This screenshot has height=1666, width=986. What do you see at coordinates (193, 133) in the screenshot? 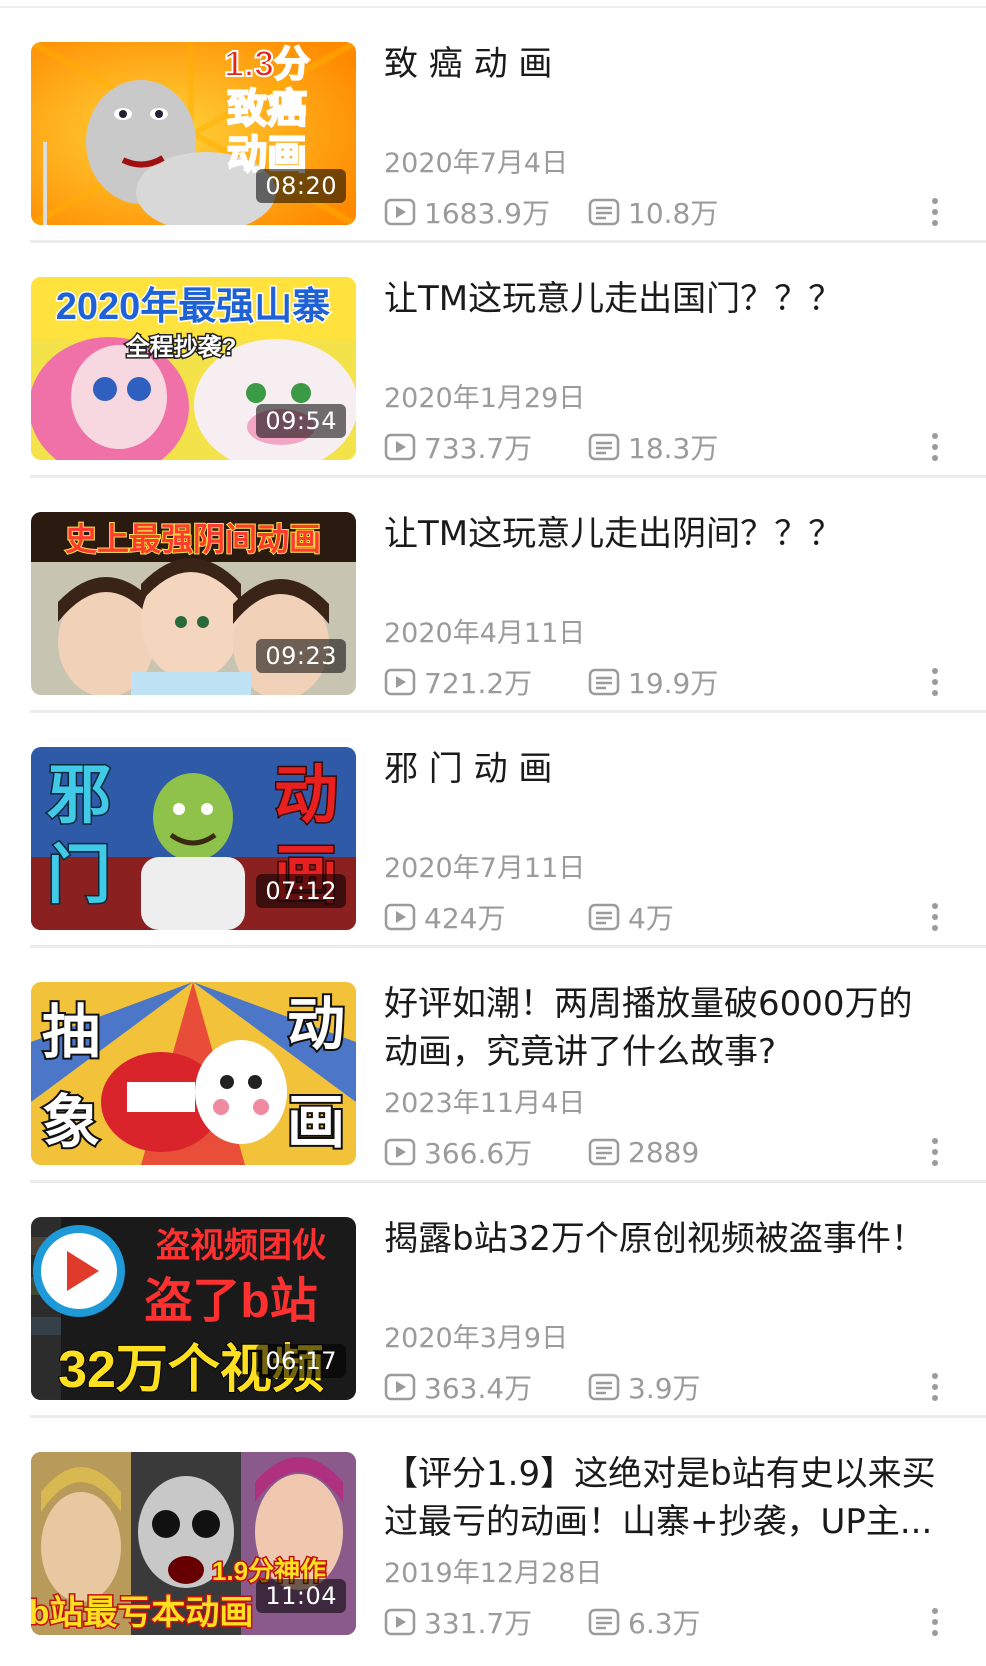
I see `video-thumbnail: 1.3分 致癌 动画 08:20` at bounding box center [193, 133].